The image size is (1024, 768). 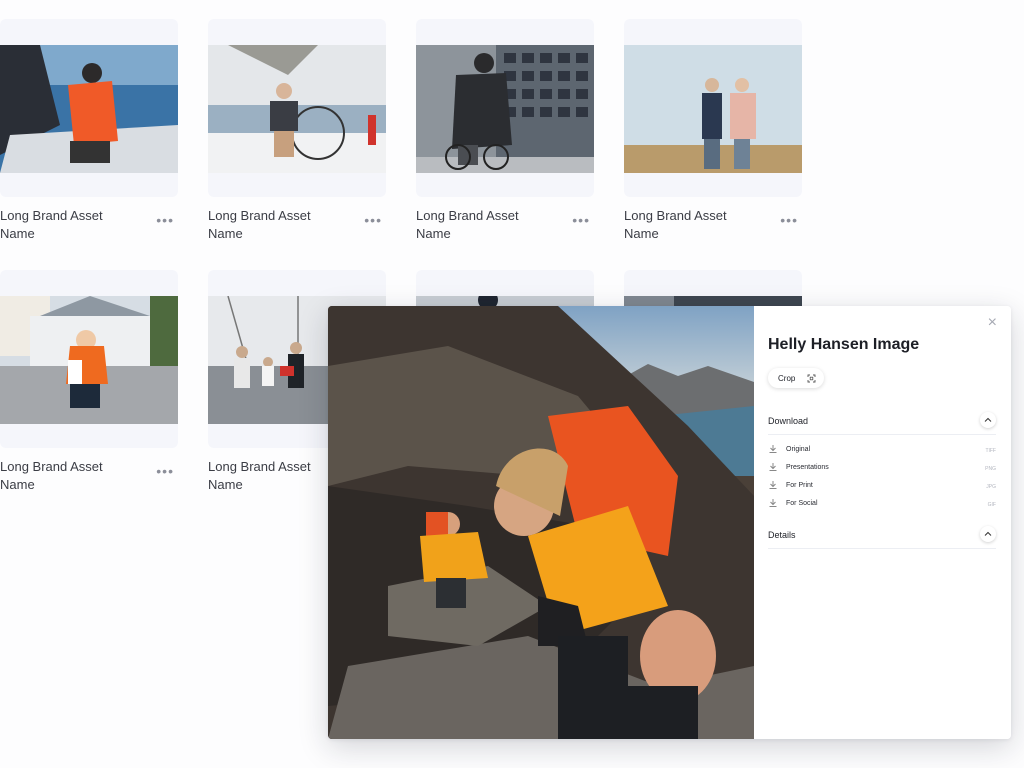 What do you see at coordinates (992, 323) in the screenshot?
I see `close-icon: ×` at bounding box center [992, 323].